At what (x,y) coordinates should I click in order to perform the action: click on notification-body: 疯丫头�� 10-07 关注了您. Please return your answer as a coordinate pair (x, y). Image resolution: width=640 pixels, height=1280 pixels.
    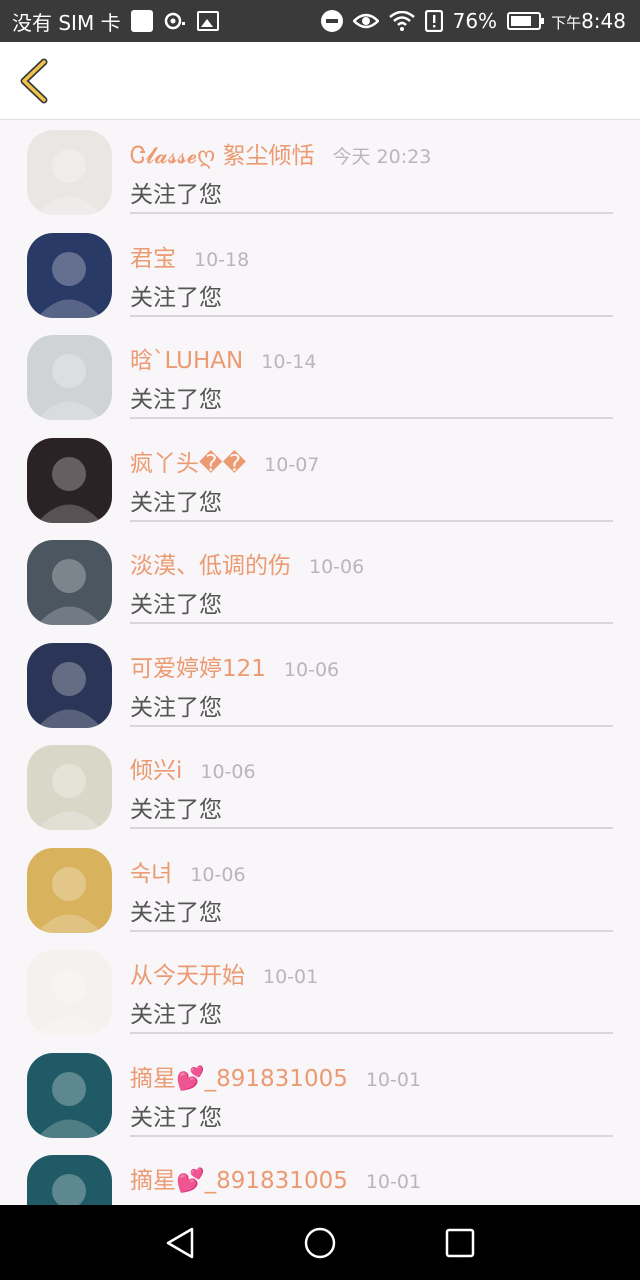
    Looking at the image, I should click on (371, 475).